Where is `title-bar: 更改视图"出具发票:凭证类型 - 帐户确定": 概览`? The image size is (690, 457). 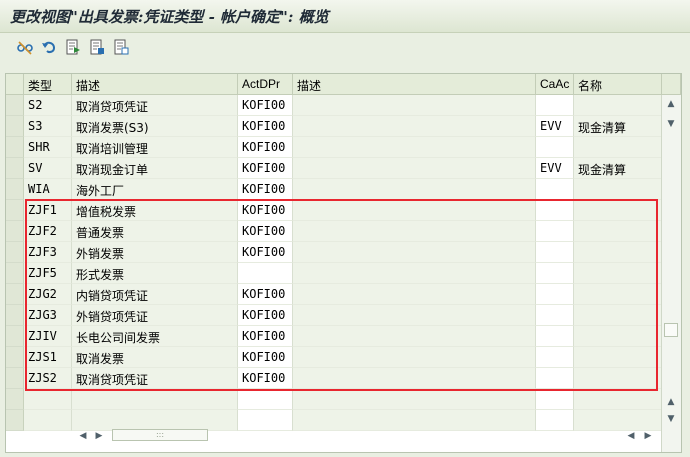
title-bar: 更改视图"出具发票:凭证类型 - 帐户确定": 概览 is located at coordinates (345, 16).